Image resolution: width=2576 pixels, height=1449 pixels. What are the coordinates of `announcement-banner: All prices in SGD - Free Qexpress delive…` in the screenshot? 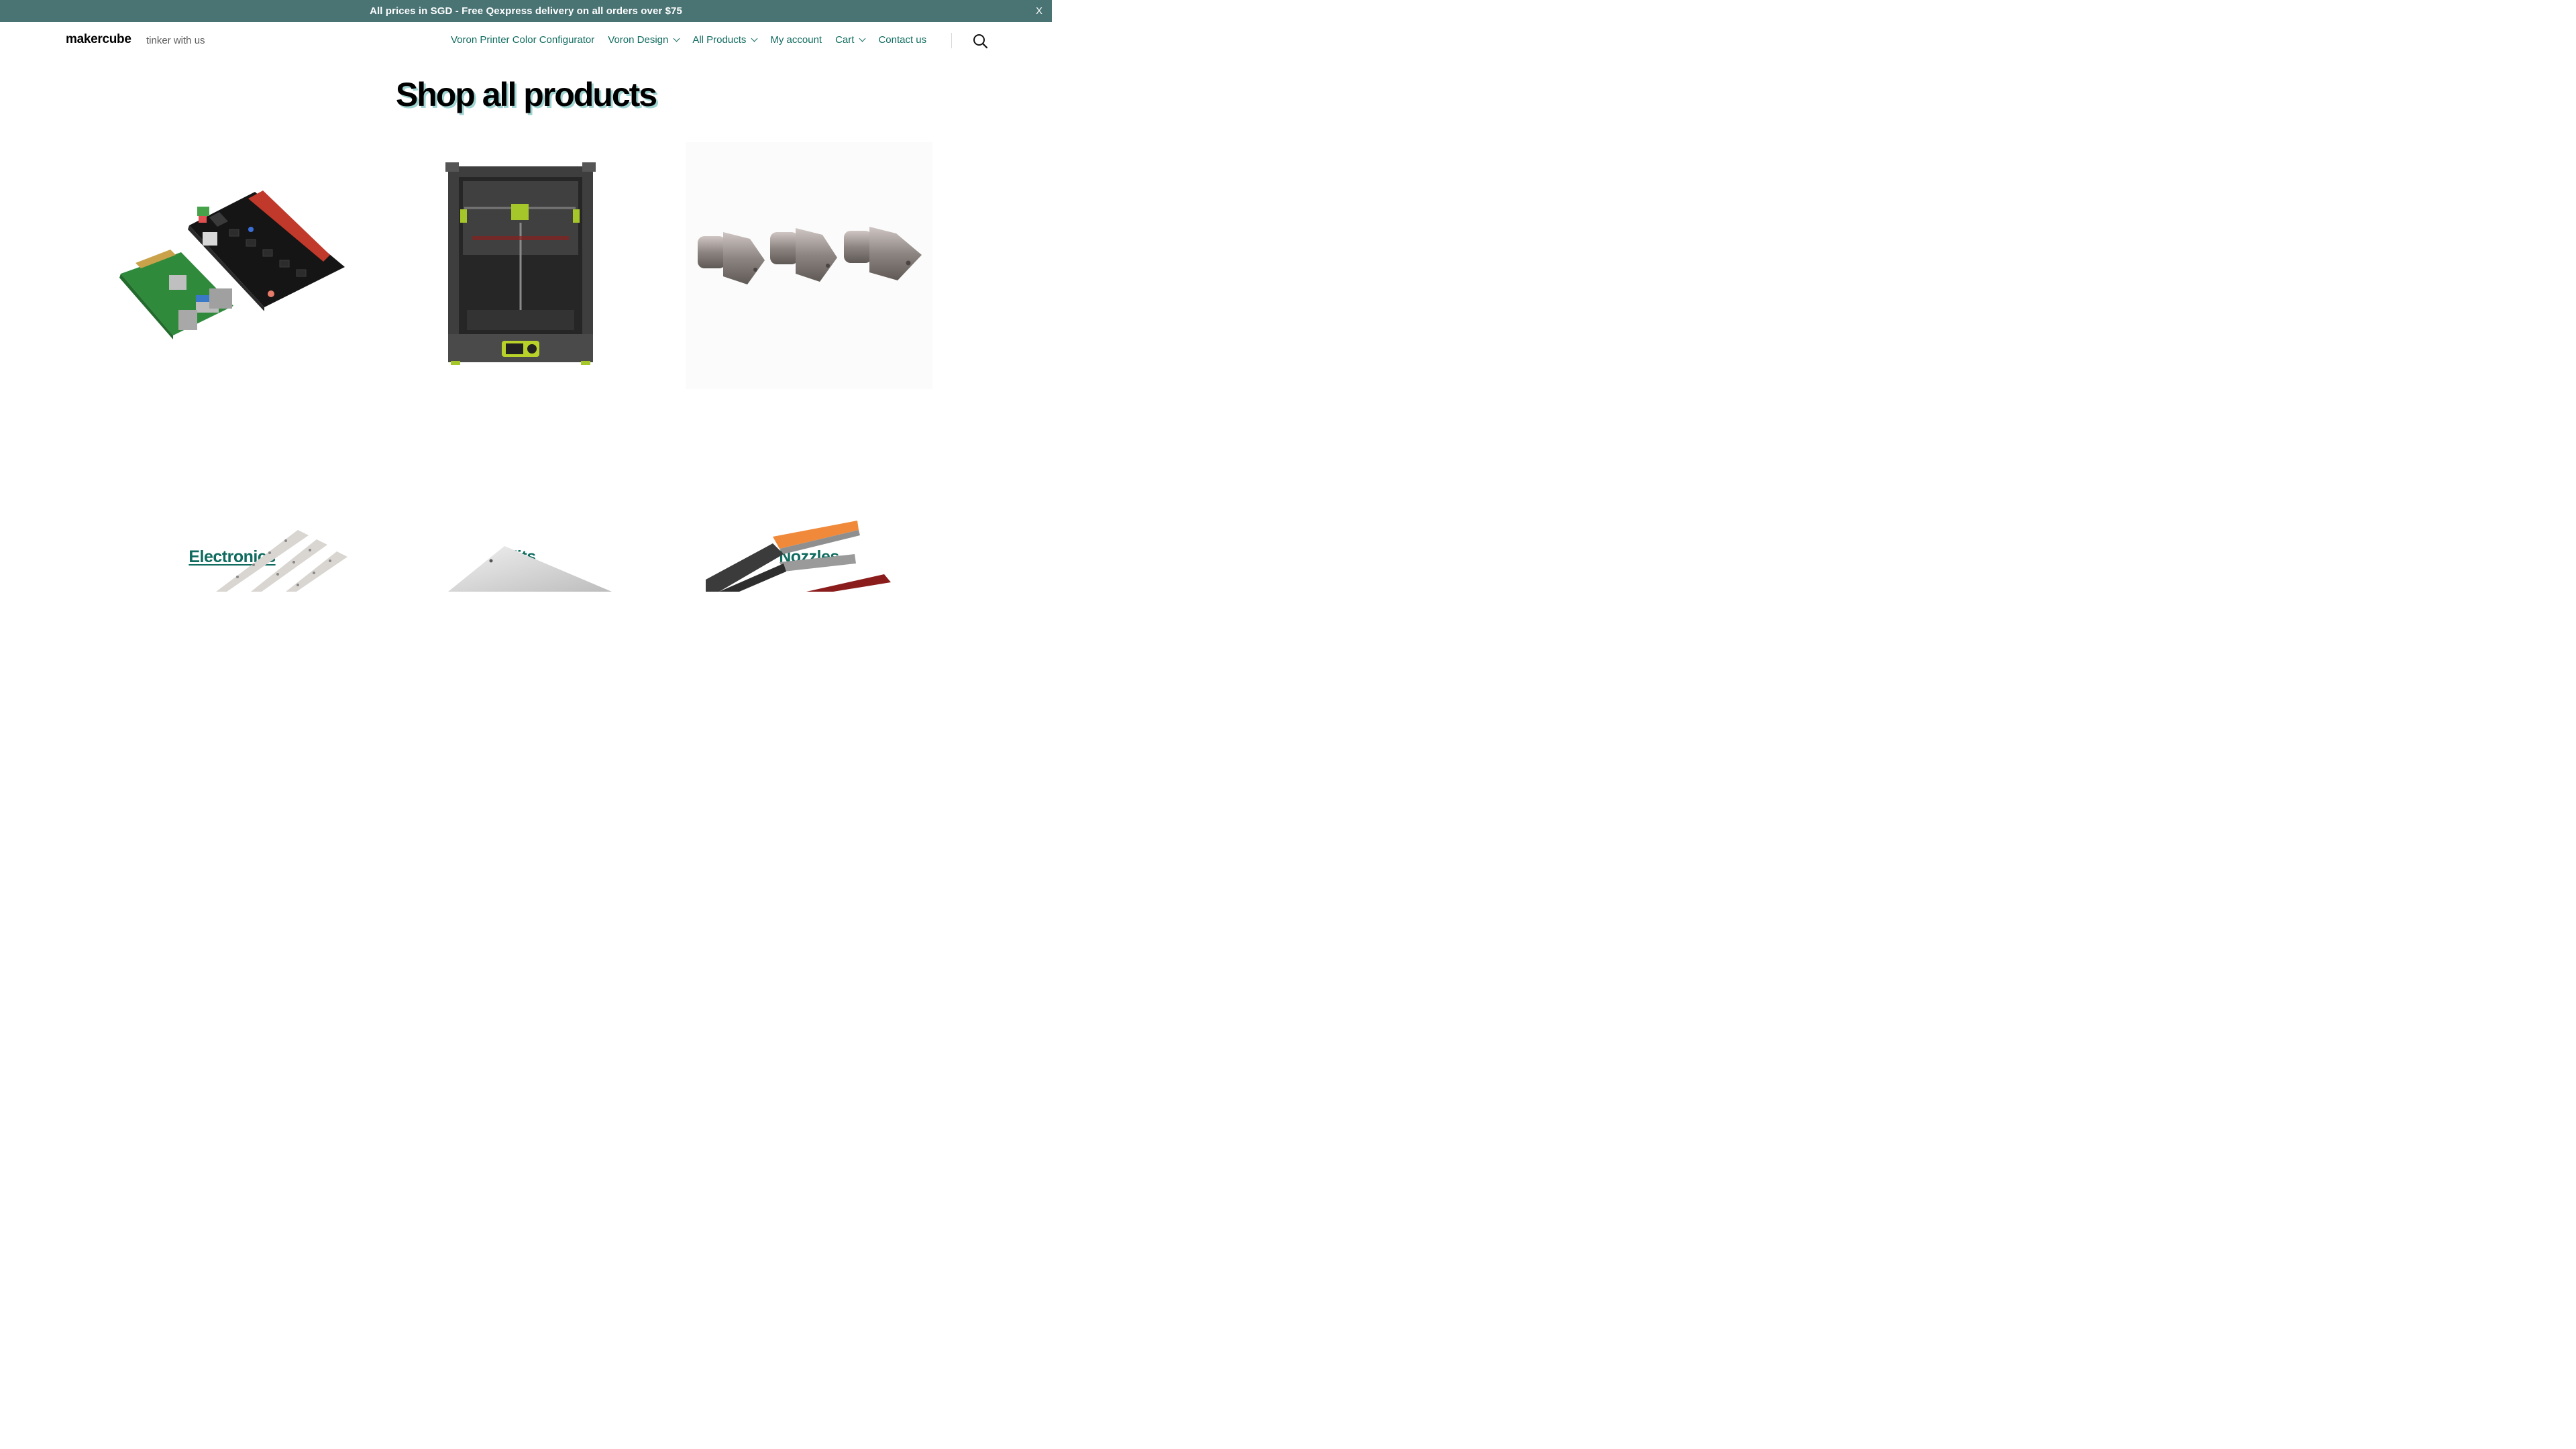 It's located at (526, 11).